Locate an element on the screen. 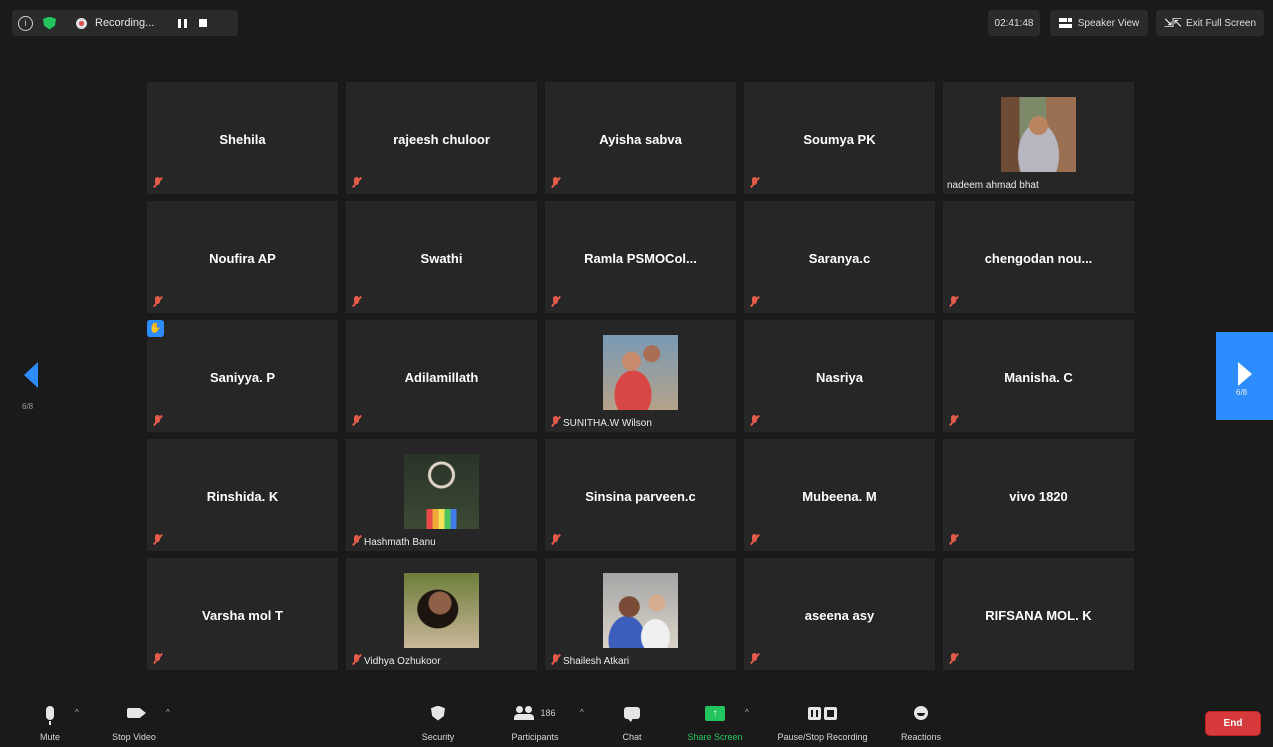 The width and height of the screenshot is (1273, 747). participant-tile: Varsha mol T is located at coordinates (242, 614).